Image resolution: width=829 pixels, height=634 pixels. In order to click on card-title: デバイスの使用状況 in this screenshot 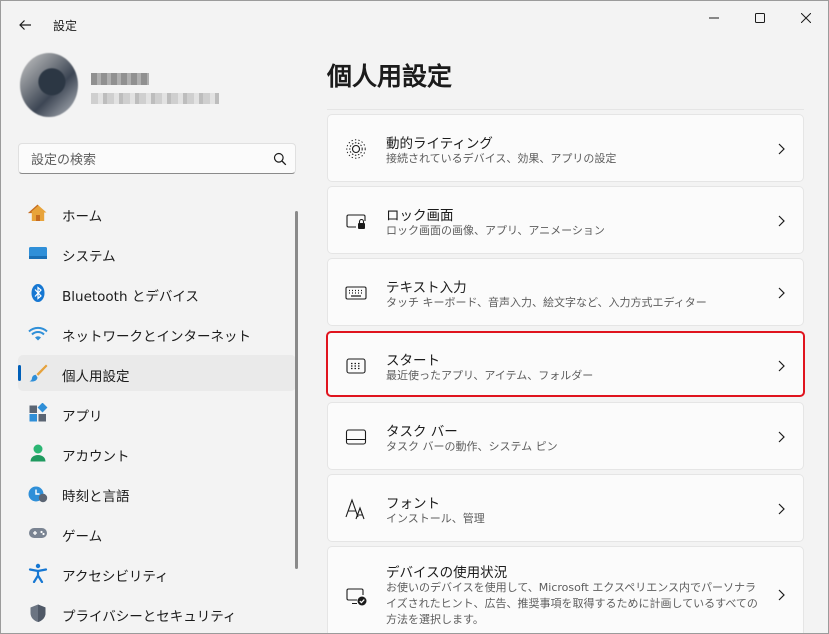, I will do `click(447, 573)`.